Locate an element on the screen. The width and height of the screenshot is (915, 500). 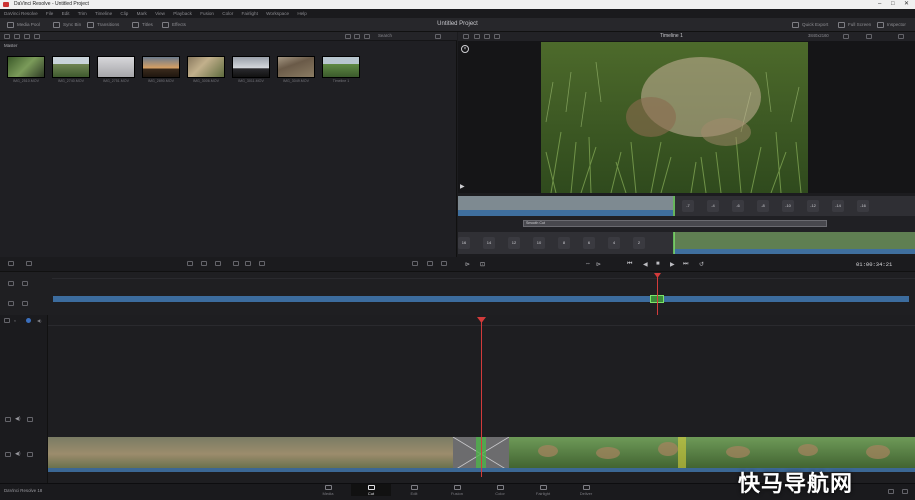
track-toggle-icon: ◐ is located at coordinates (15, 320).